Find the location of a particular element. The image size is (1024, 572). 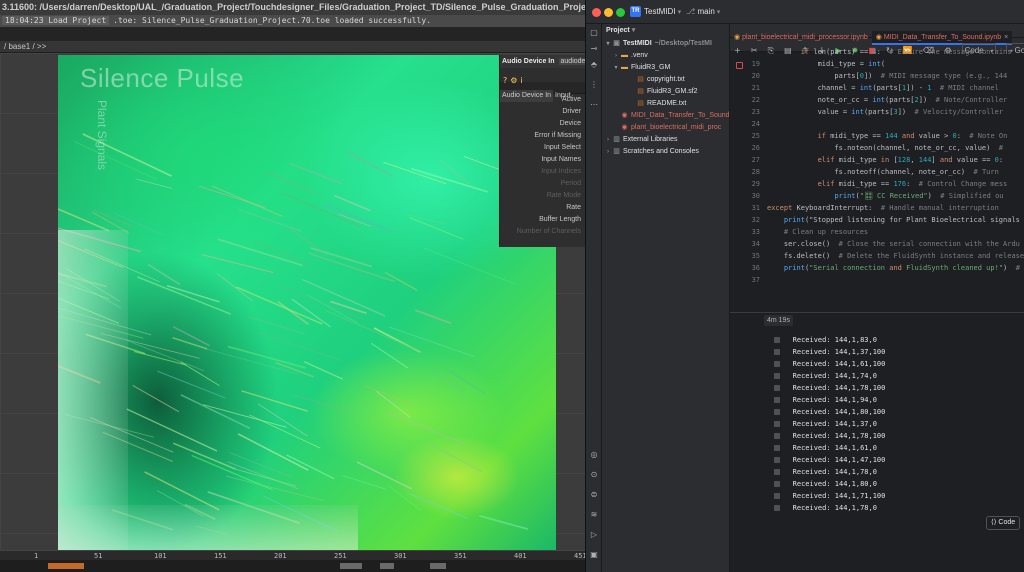

param-row-label: Input Indices is located at coordinates (561, 171).